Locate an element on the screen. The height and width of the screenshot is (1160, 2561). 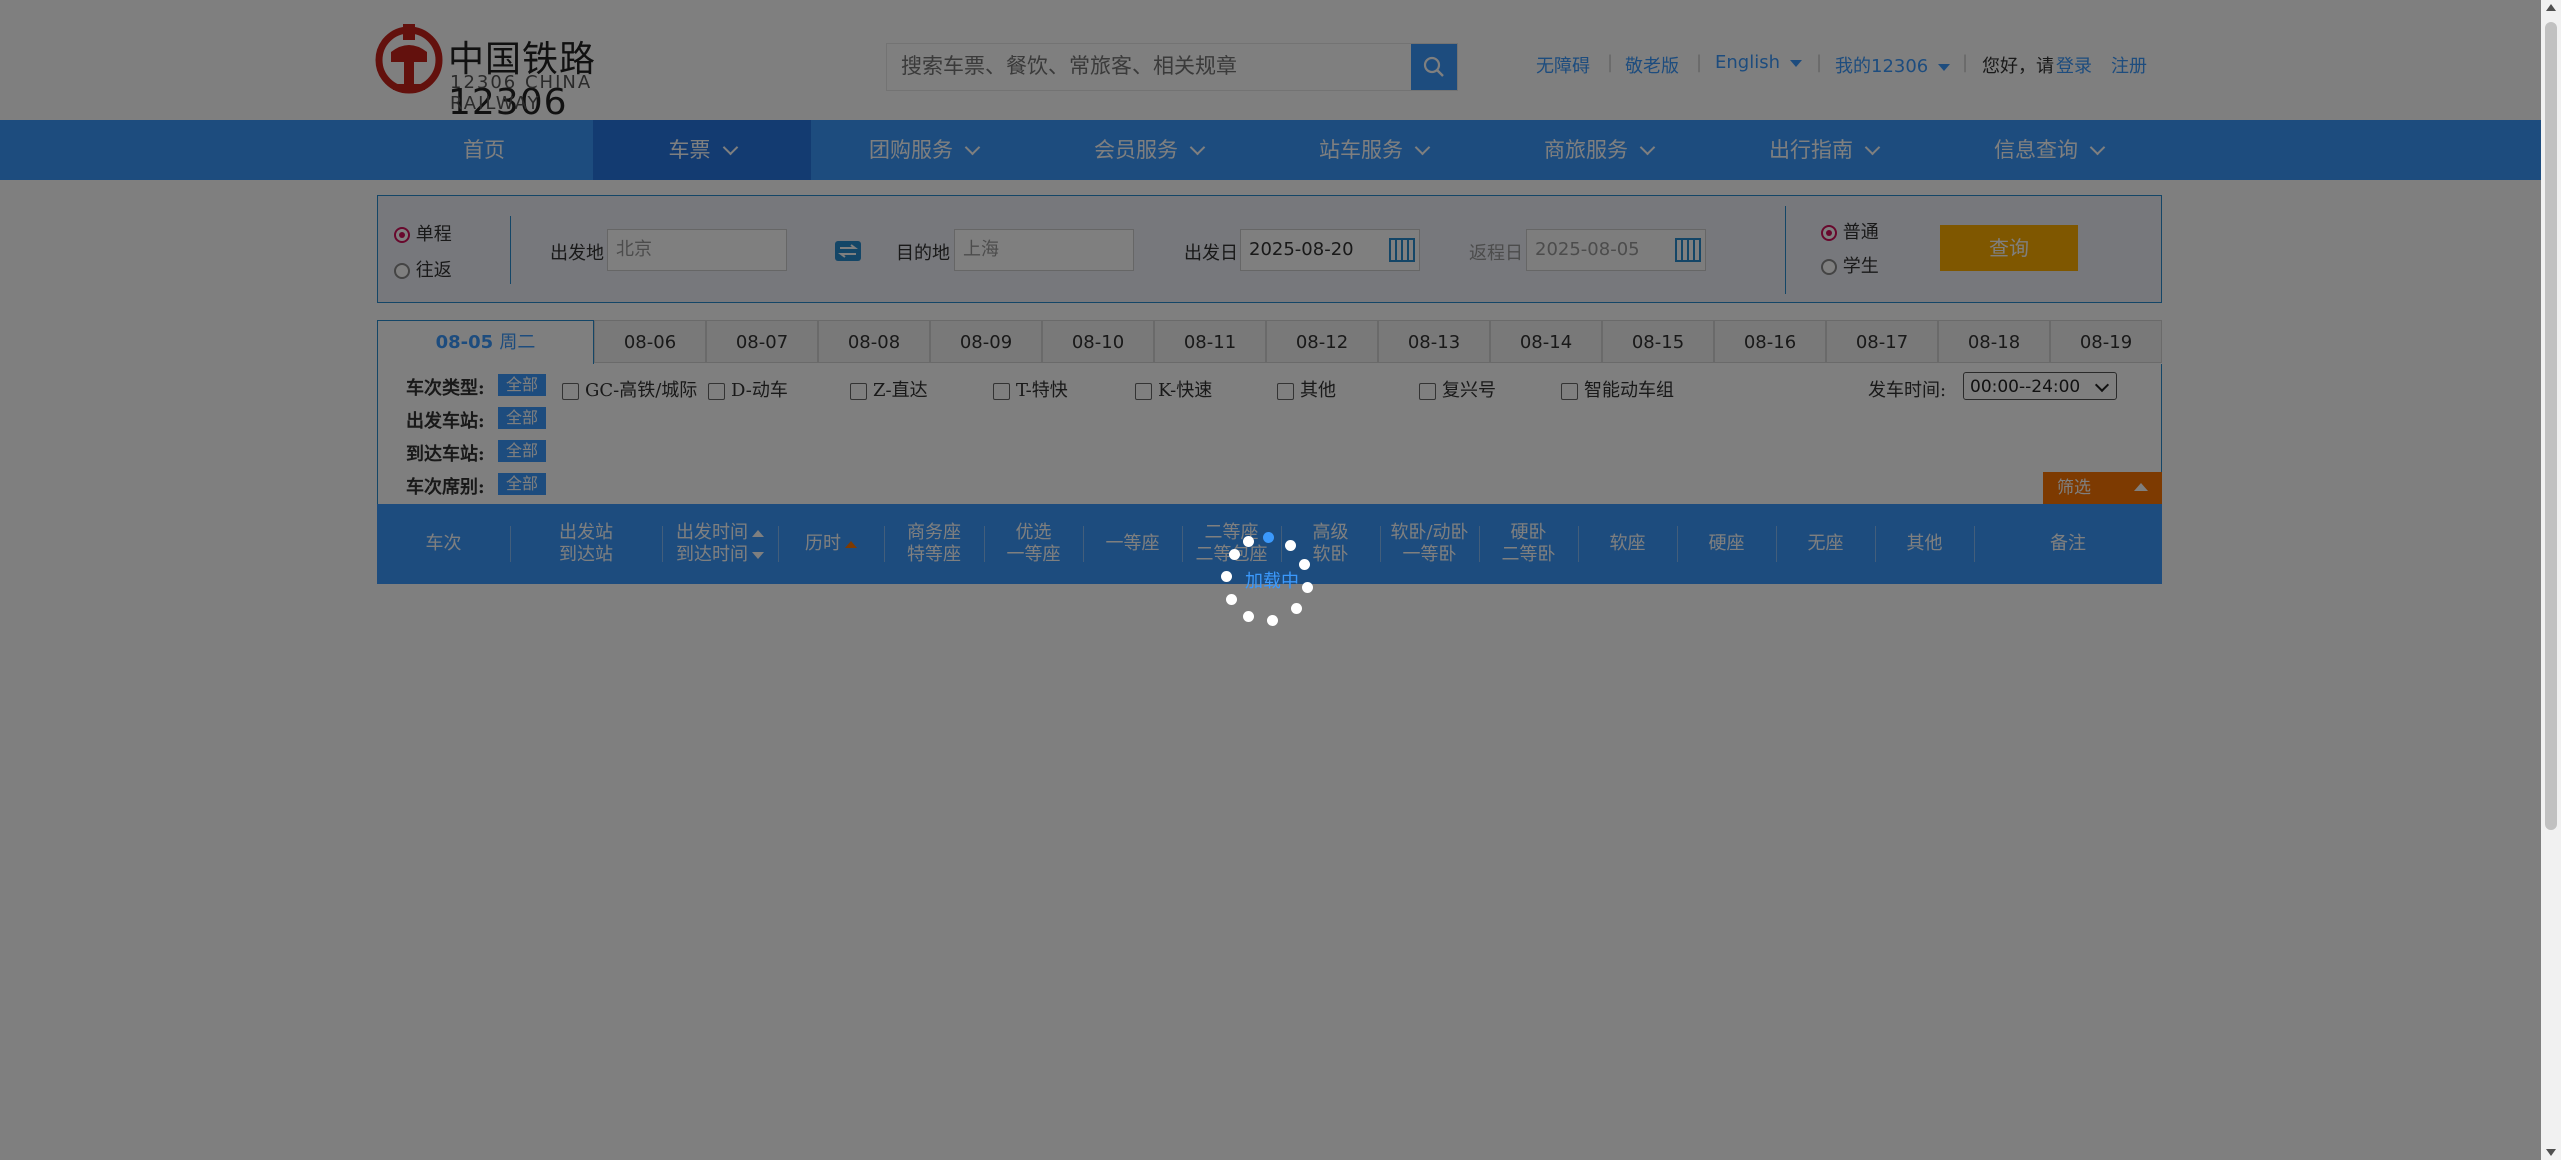
loading-spinner: 加载中 is located at coordinates (1269, 578).